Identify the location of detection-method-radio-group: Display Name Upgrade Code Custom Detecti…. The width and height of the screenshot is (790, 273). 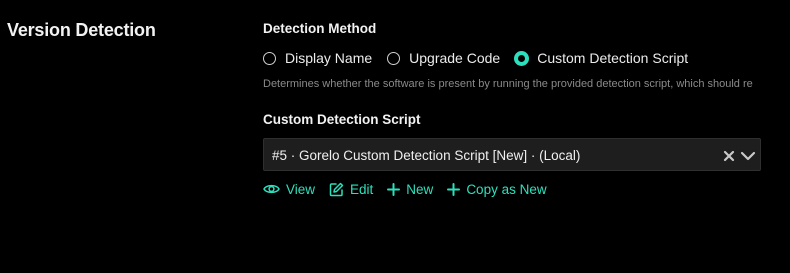
(483, 58).